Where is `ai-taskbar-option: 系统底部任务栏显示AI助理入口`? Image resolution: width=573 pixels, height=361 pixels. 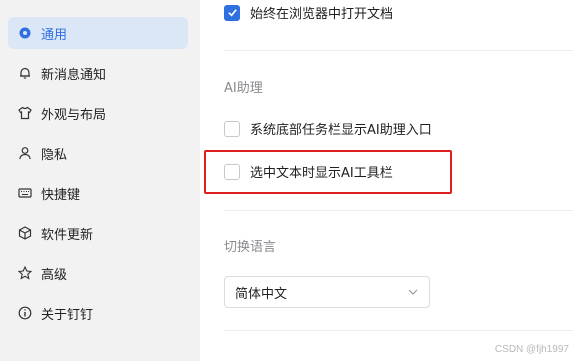
ai-taskbar-option: 系统底部任务栏显示AI助理入口 is located at coordinates (328, 128).